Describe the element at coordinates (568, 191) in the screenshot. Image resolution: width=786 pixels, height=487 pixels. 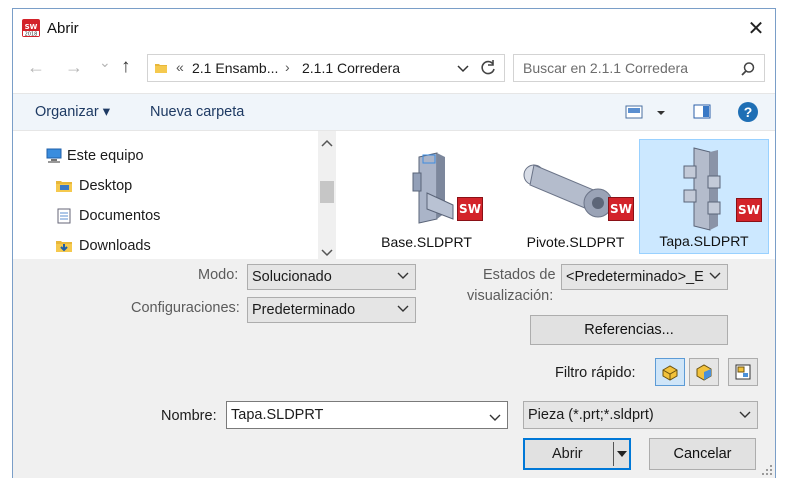
I see `part-thumbnail-pivote` at that location.